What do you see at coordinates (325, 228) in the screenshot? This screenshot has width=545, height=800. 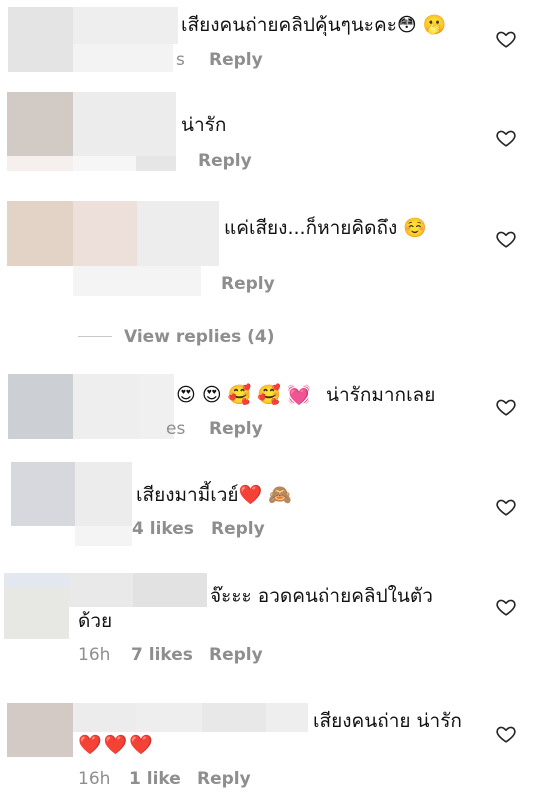 I see `comment-text: แค่เสียง...ก็หายคิดถึง ☺️` at bounding box center [325, 228].